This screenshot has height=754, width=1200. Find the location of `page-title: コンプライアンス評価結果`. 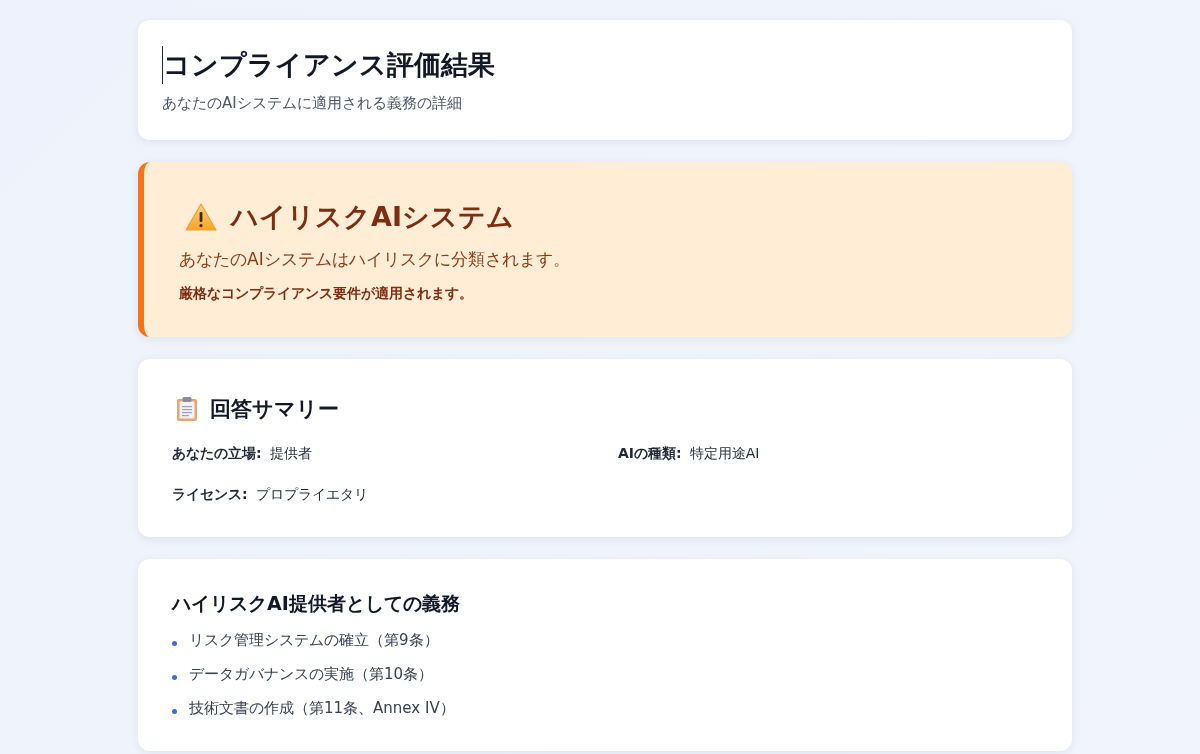

page-title: コンプライアンス評価結果 is located at coordinates (329, 65).